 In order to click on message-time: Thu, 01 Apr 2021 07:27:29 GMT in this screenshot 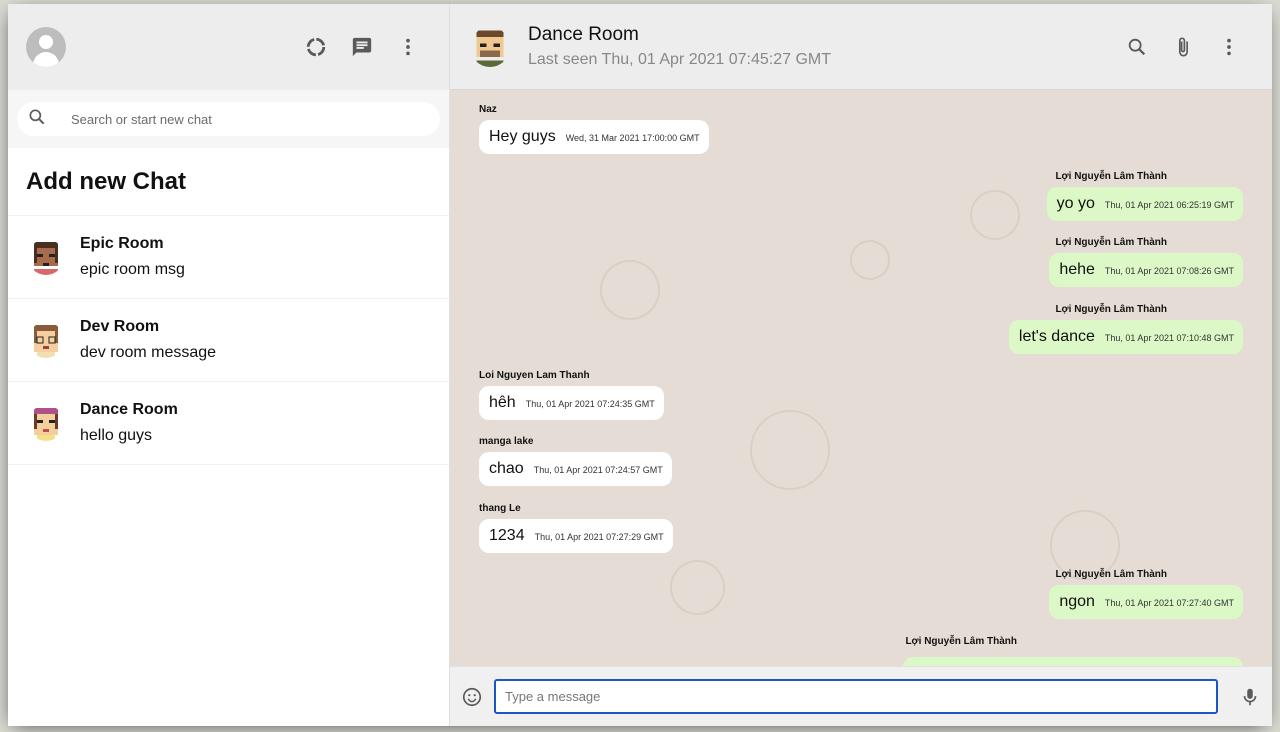, I will do `click(599, 537)`.